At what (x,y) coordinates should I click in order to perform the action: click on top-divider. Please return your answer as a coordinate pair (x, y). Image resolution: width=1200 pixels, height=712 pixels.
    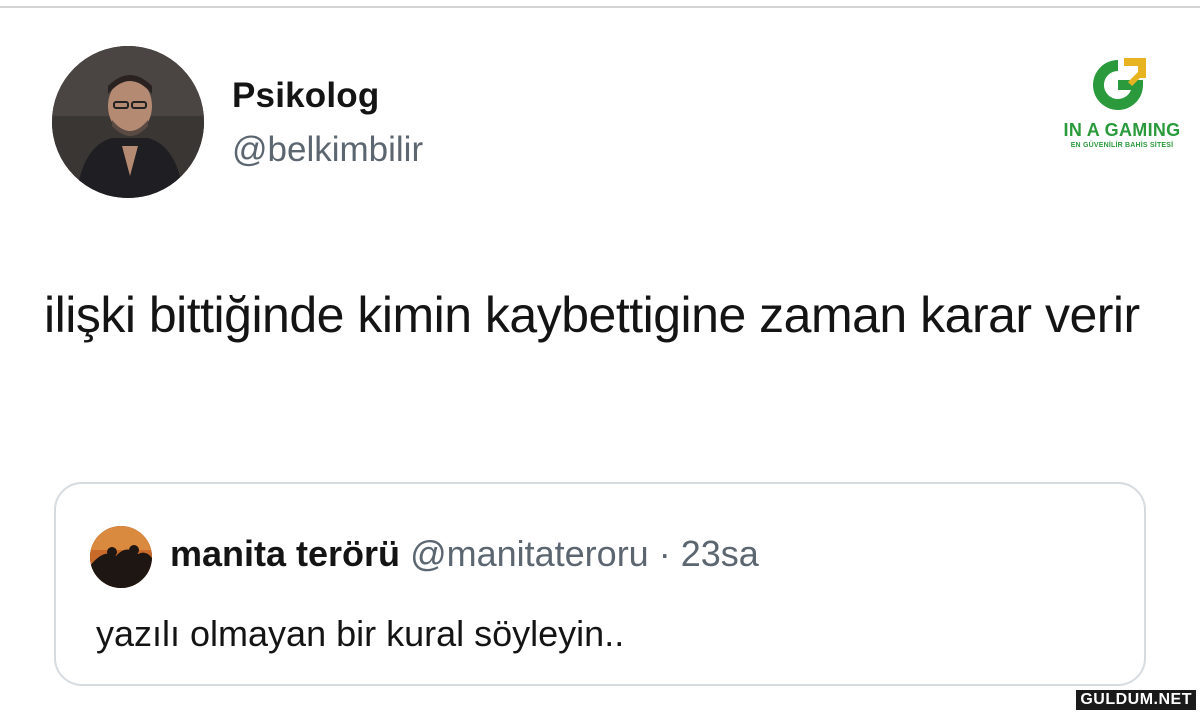
    Looking at the image, I should click on (600, 7).